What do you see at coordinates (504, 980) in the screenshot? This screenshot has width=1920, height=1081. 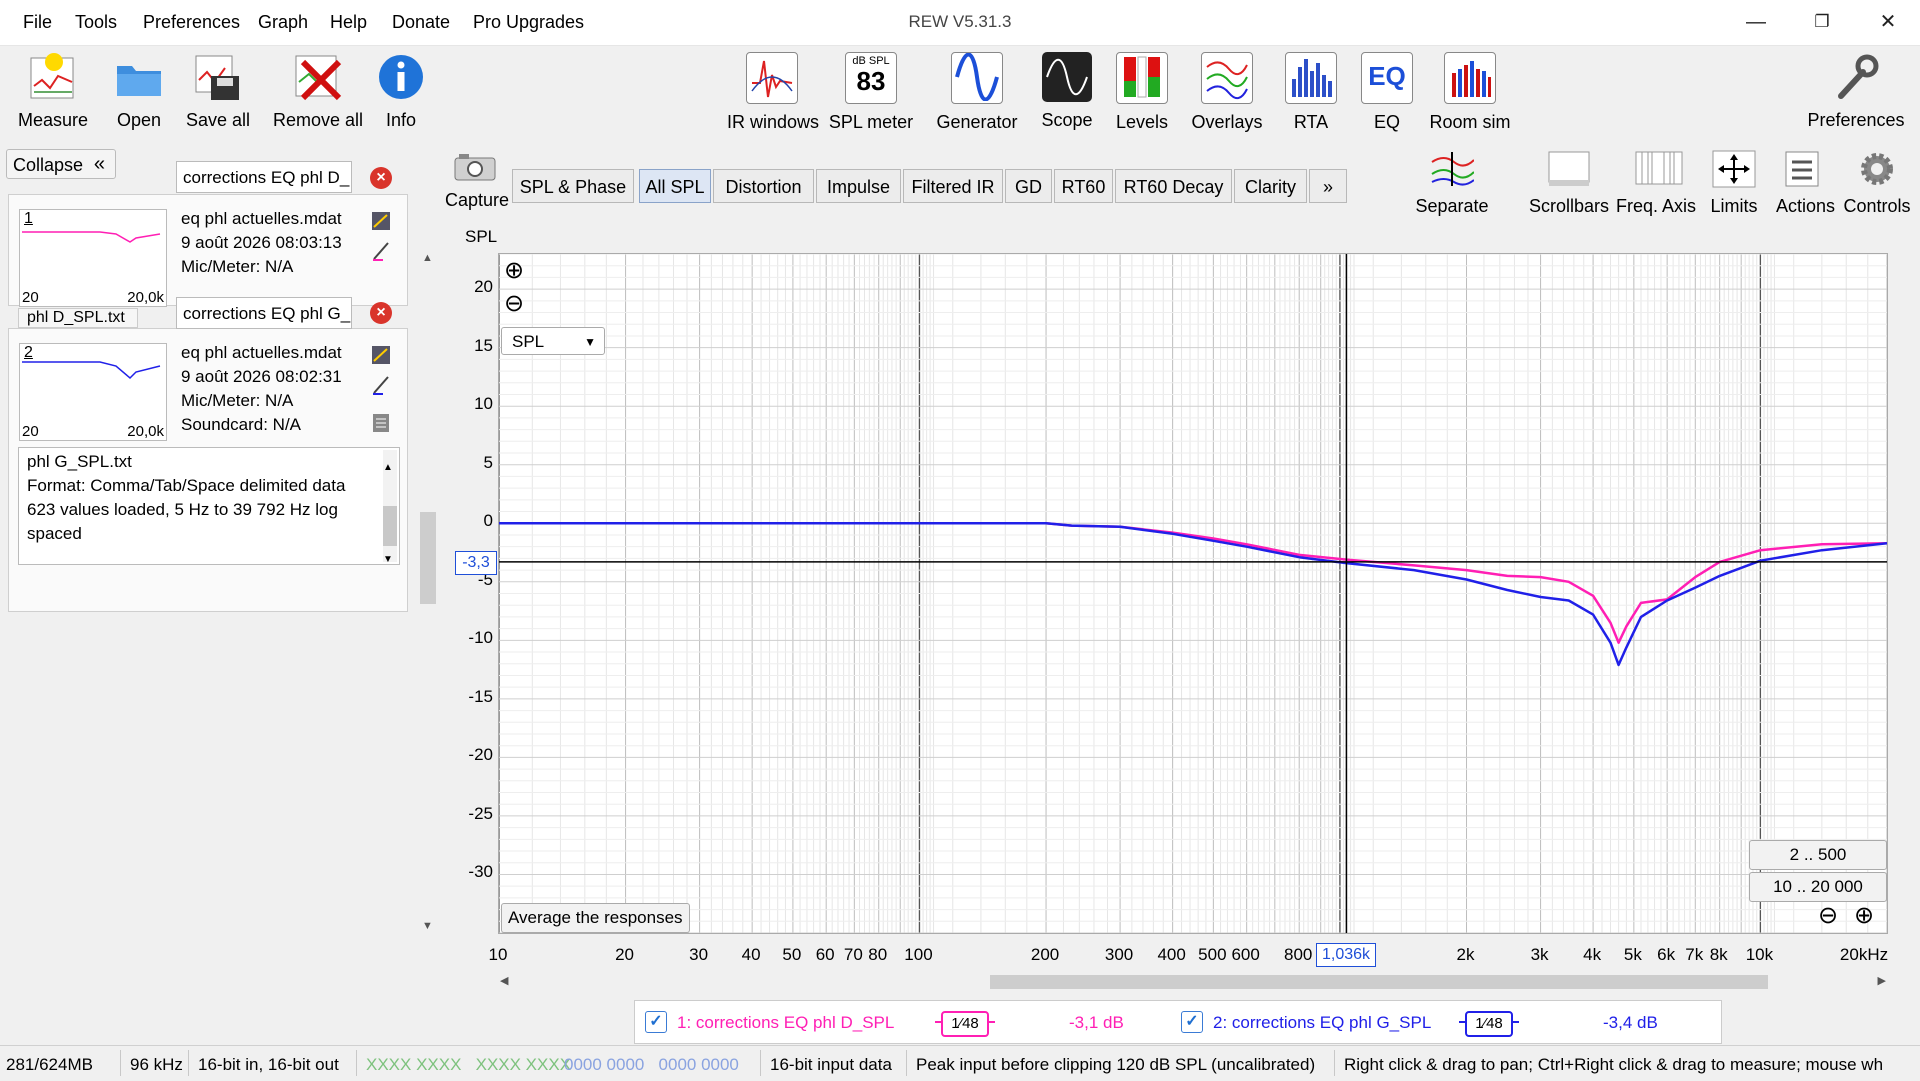 I see `scroll-left-icon: ◀` at bounding box center [504, 980].